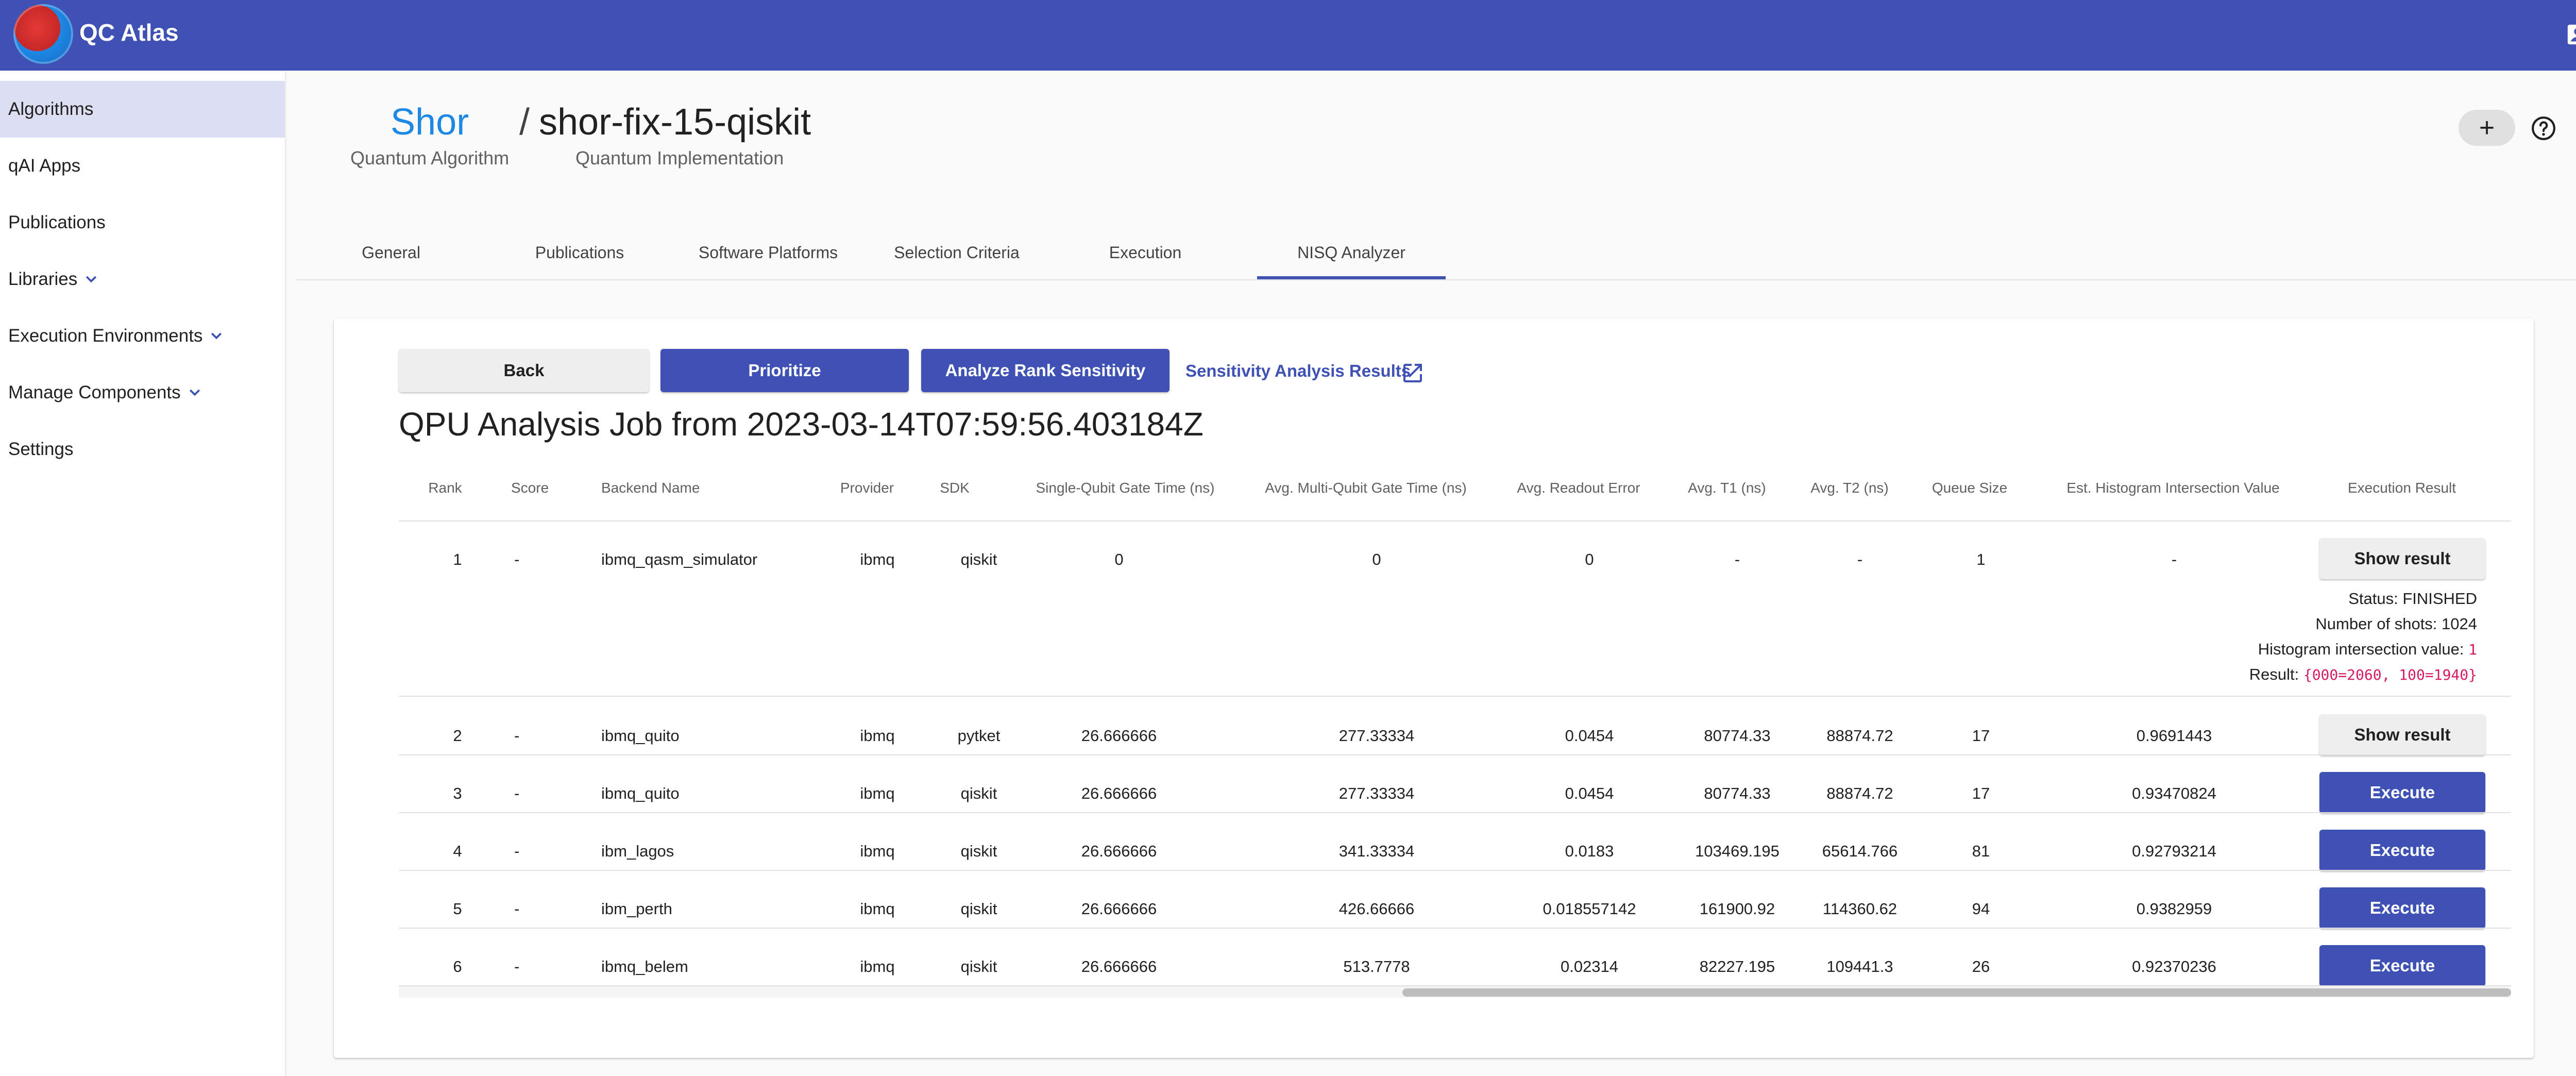 This screenshot has height=1076, width=2576. What do you see at coordinates (391, 253) in the screenshot?
I see `tab-general: General` at bounding box center [391, 253].